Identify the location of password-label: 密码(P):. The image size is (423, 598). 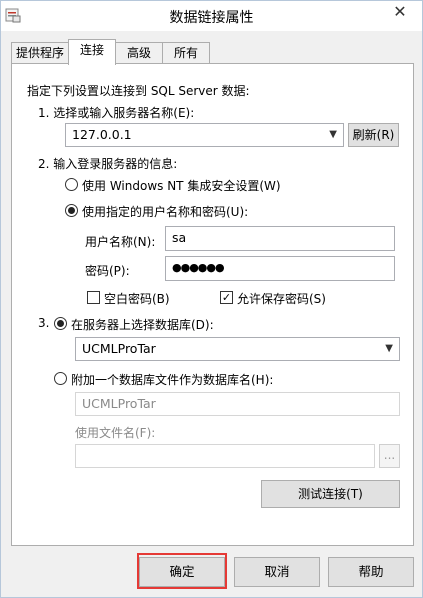
(107, 271).